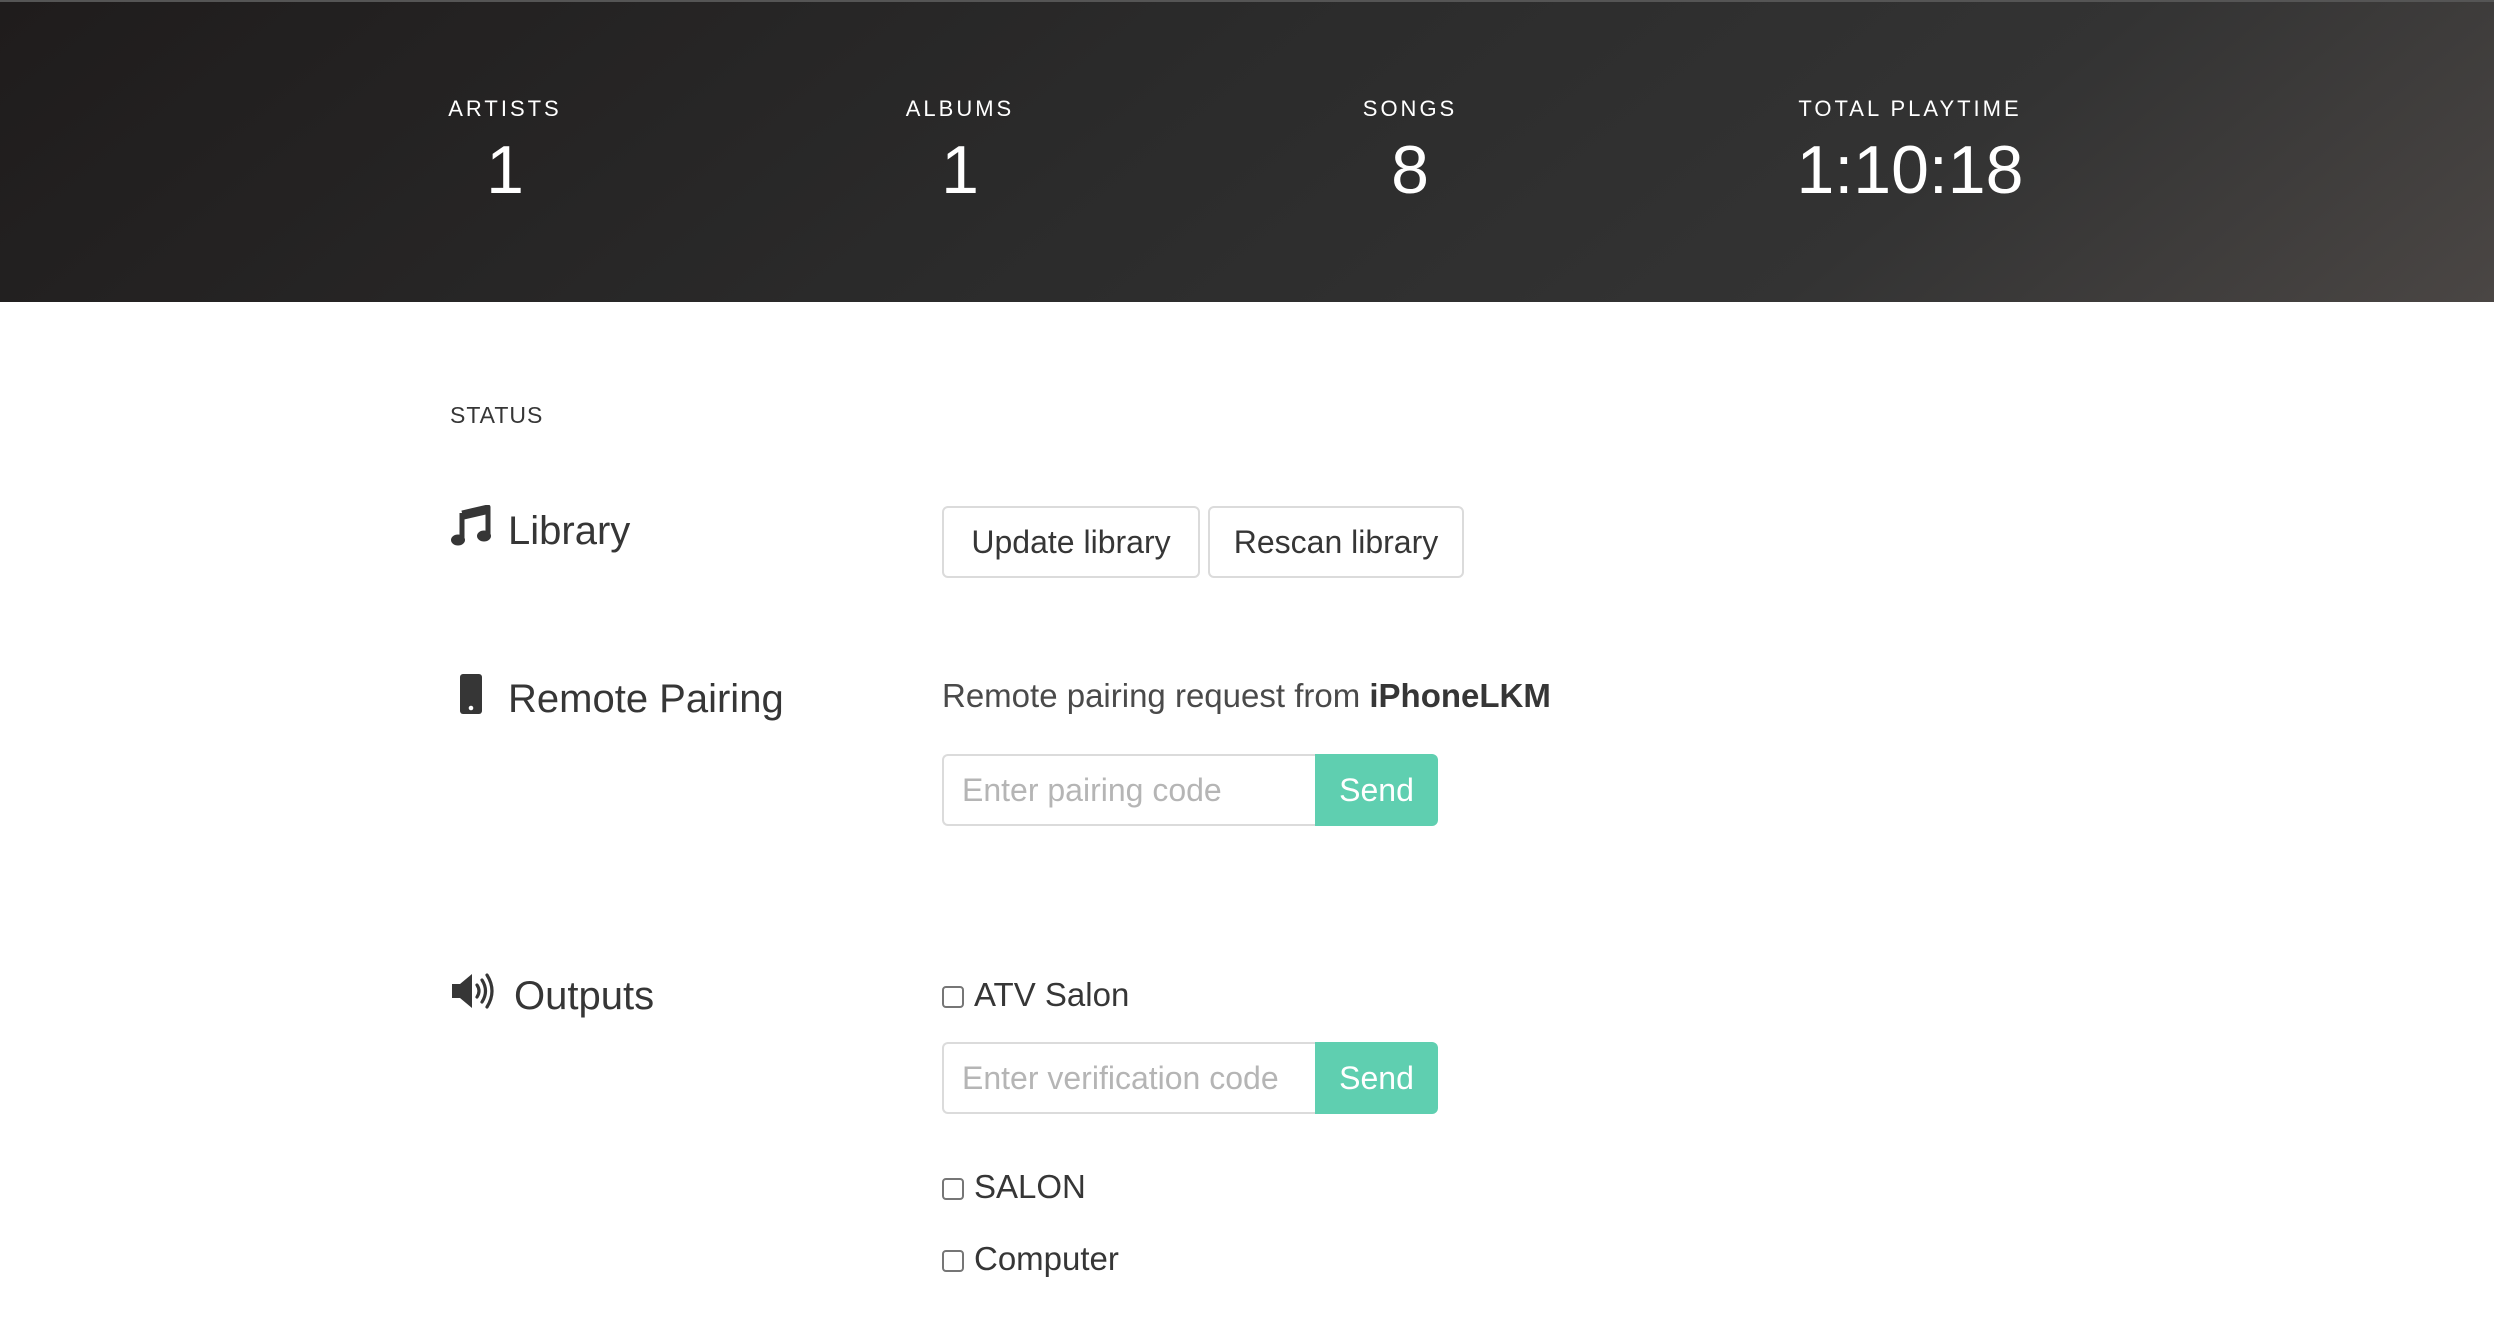 The image size is (2494, 1328). I want to click on verification-code-form: Send, so click(1190, 1078).